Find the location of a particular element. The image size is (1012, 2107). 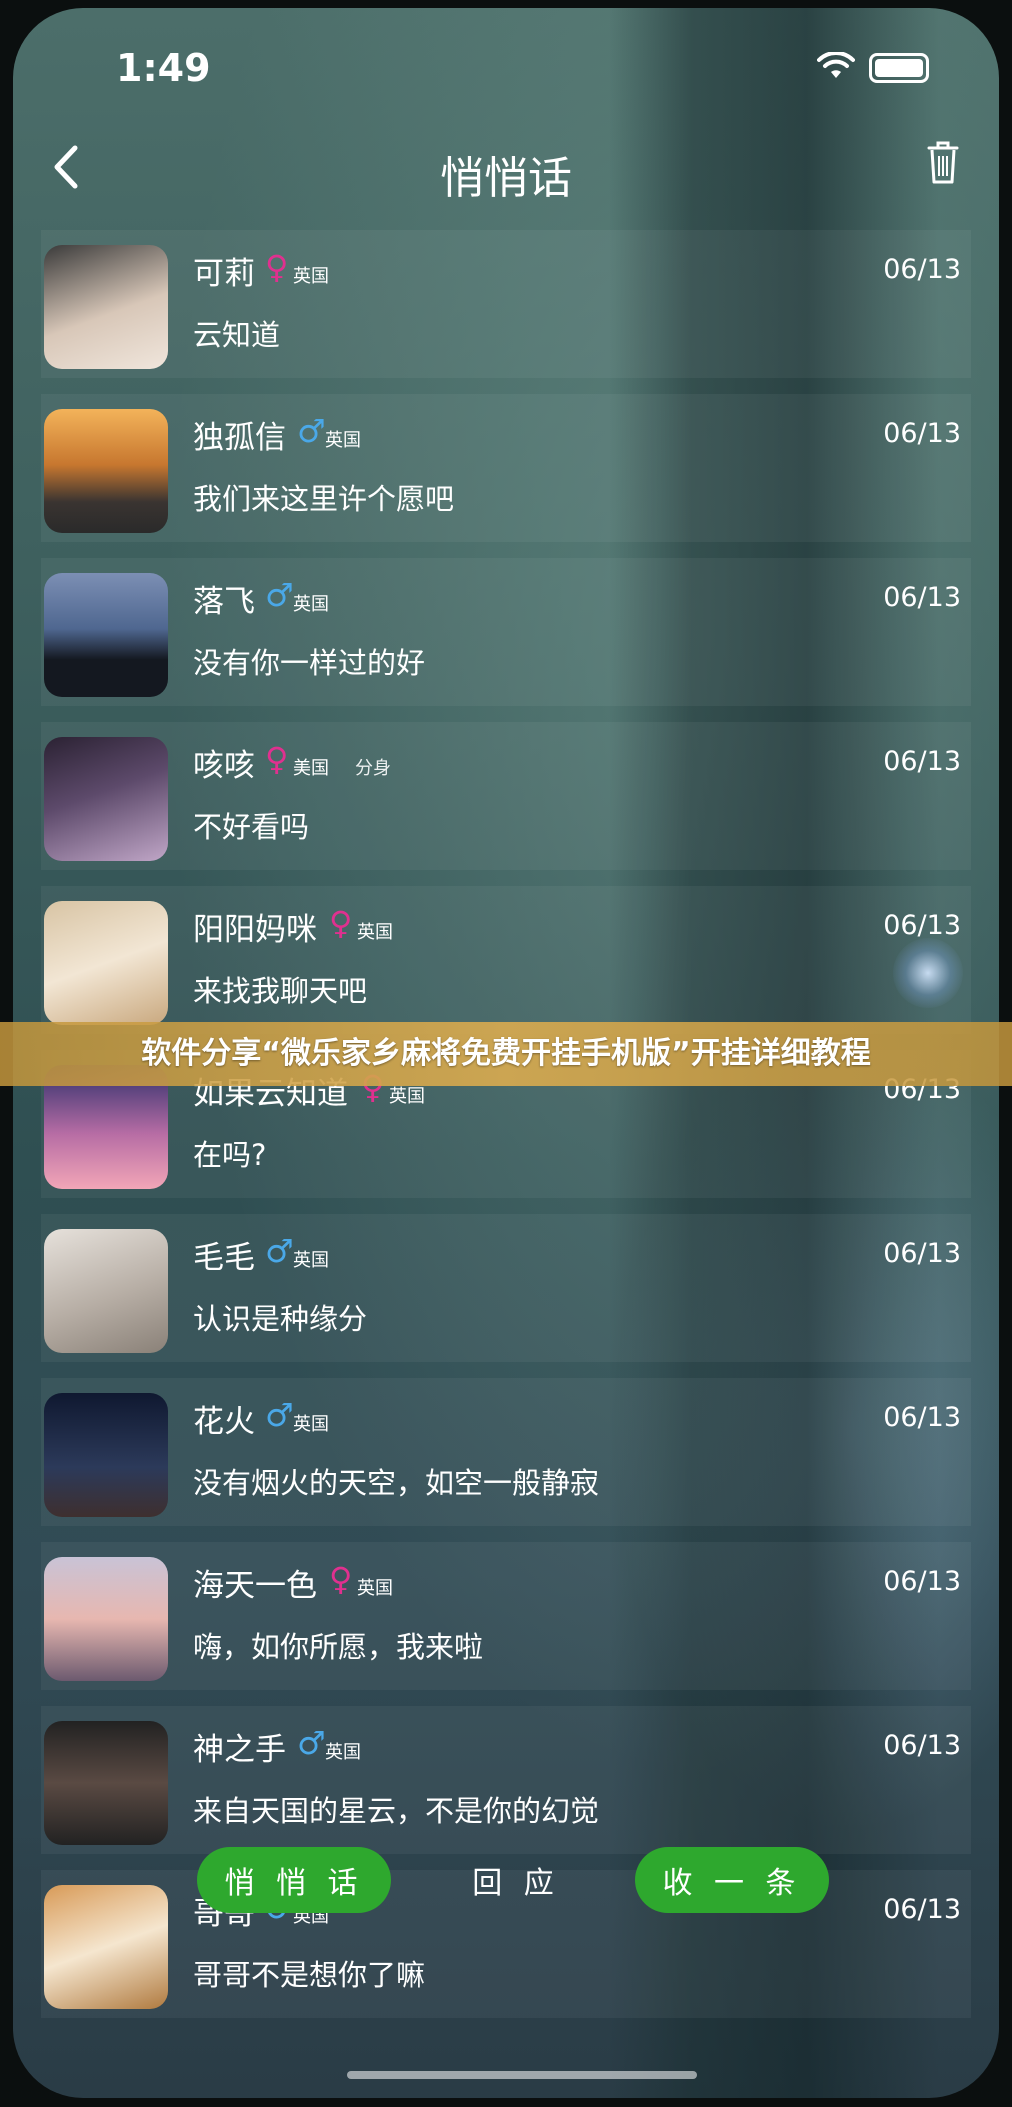

sender-name: 咳咳 is located at coordinates (224, 766).